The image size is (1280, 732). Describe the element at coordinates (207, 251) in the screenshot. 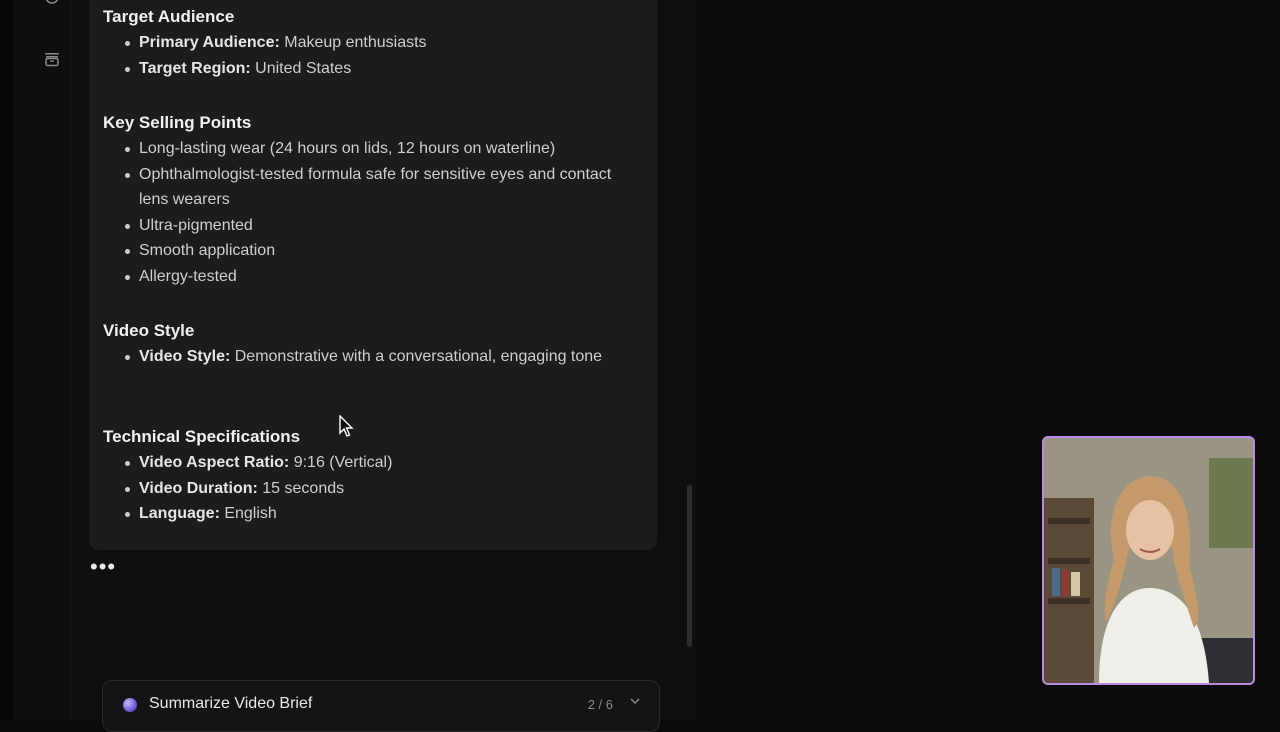

I see `list-item-text: Smooth application` at that location.